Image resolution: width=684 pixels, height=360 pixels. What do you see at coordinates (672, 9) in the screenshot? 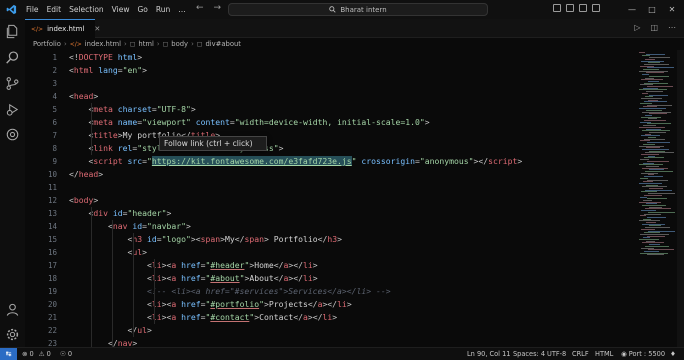
I see `close-icon: ✕` at bounding box center [672, 9].